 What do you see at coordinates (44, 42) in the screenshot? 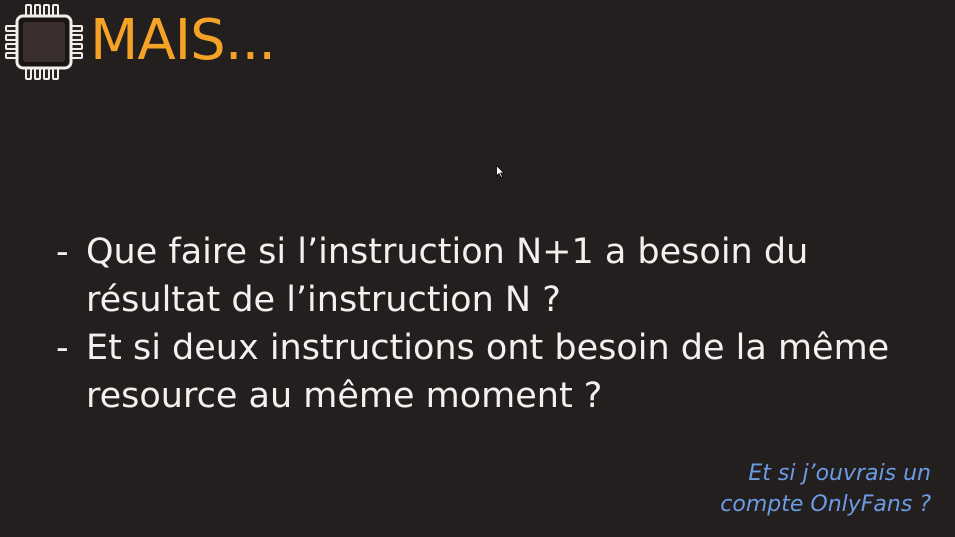
I see `cpu-chip-icon` at bounding box center [44, 42].